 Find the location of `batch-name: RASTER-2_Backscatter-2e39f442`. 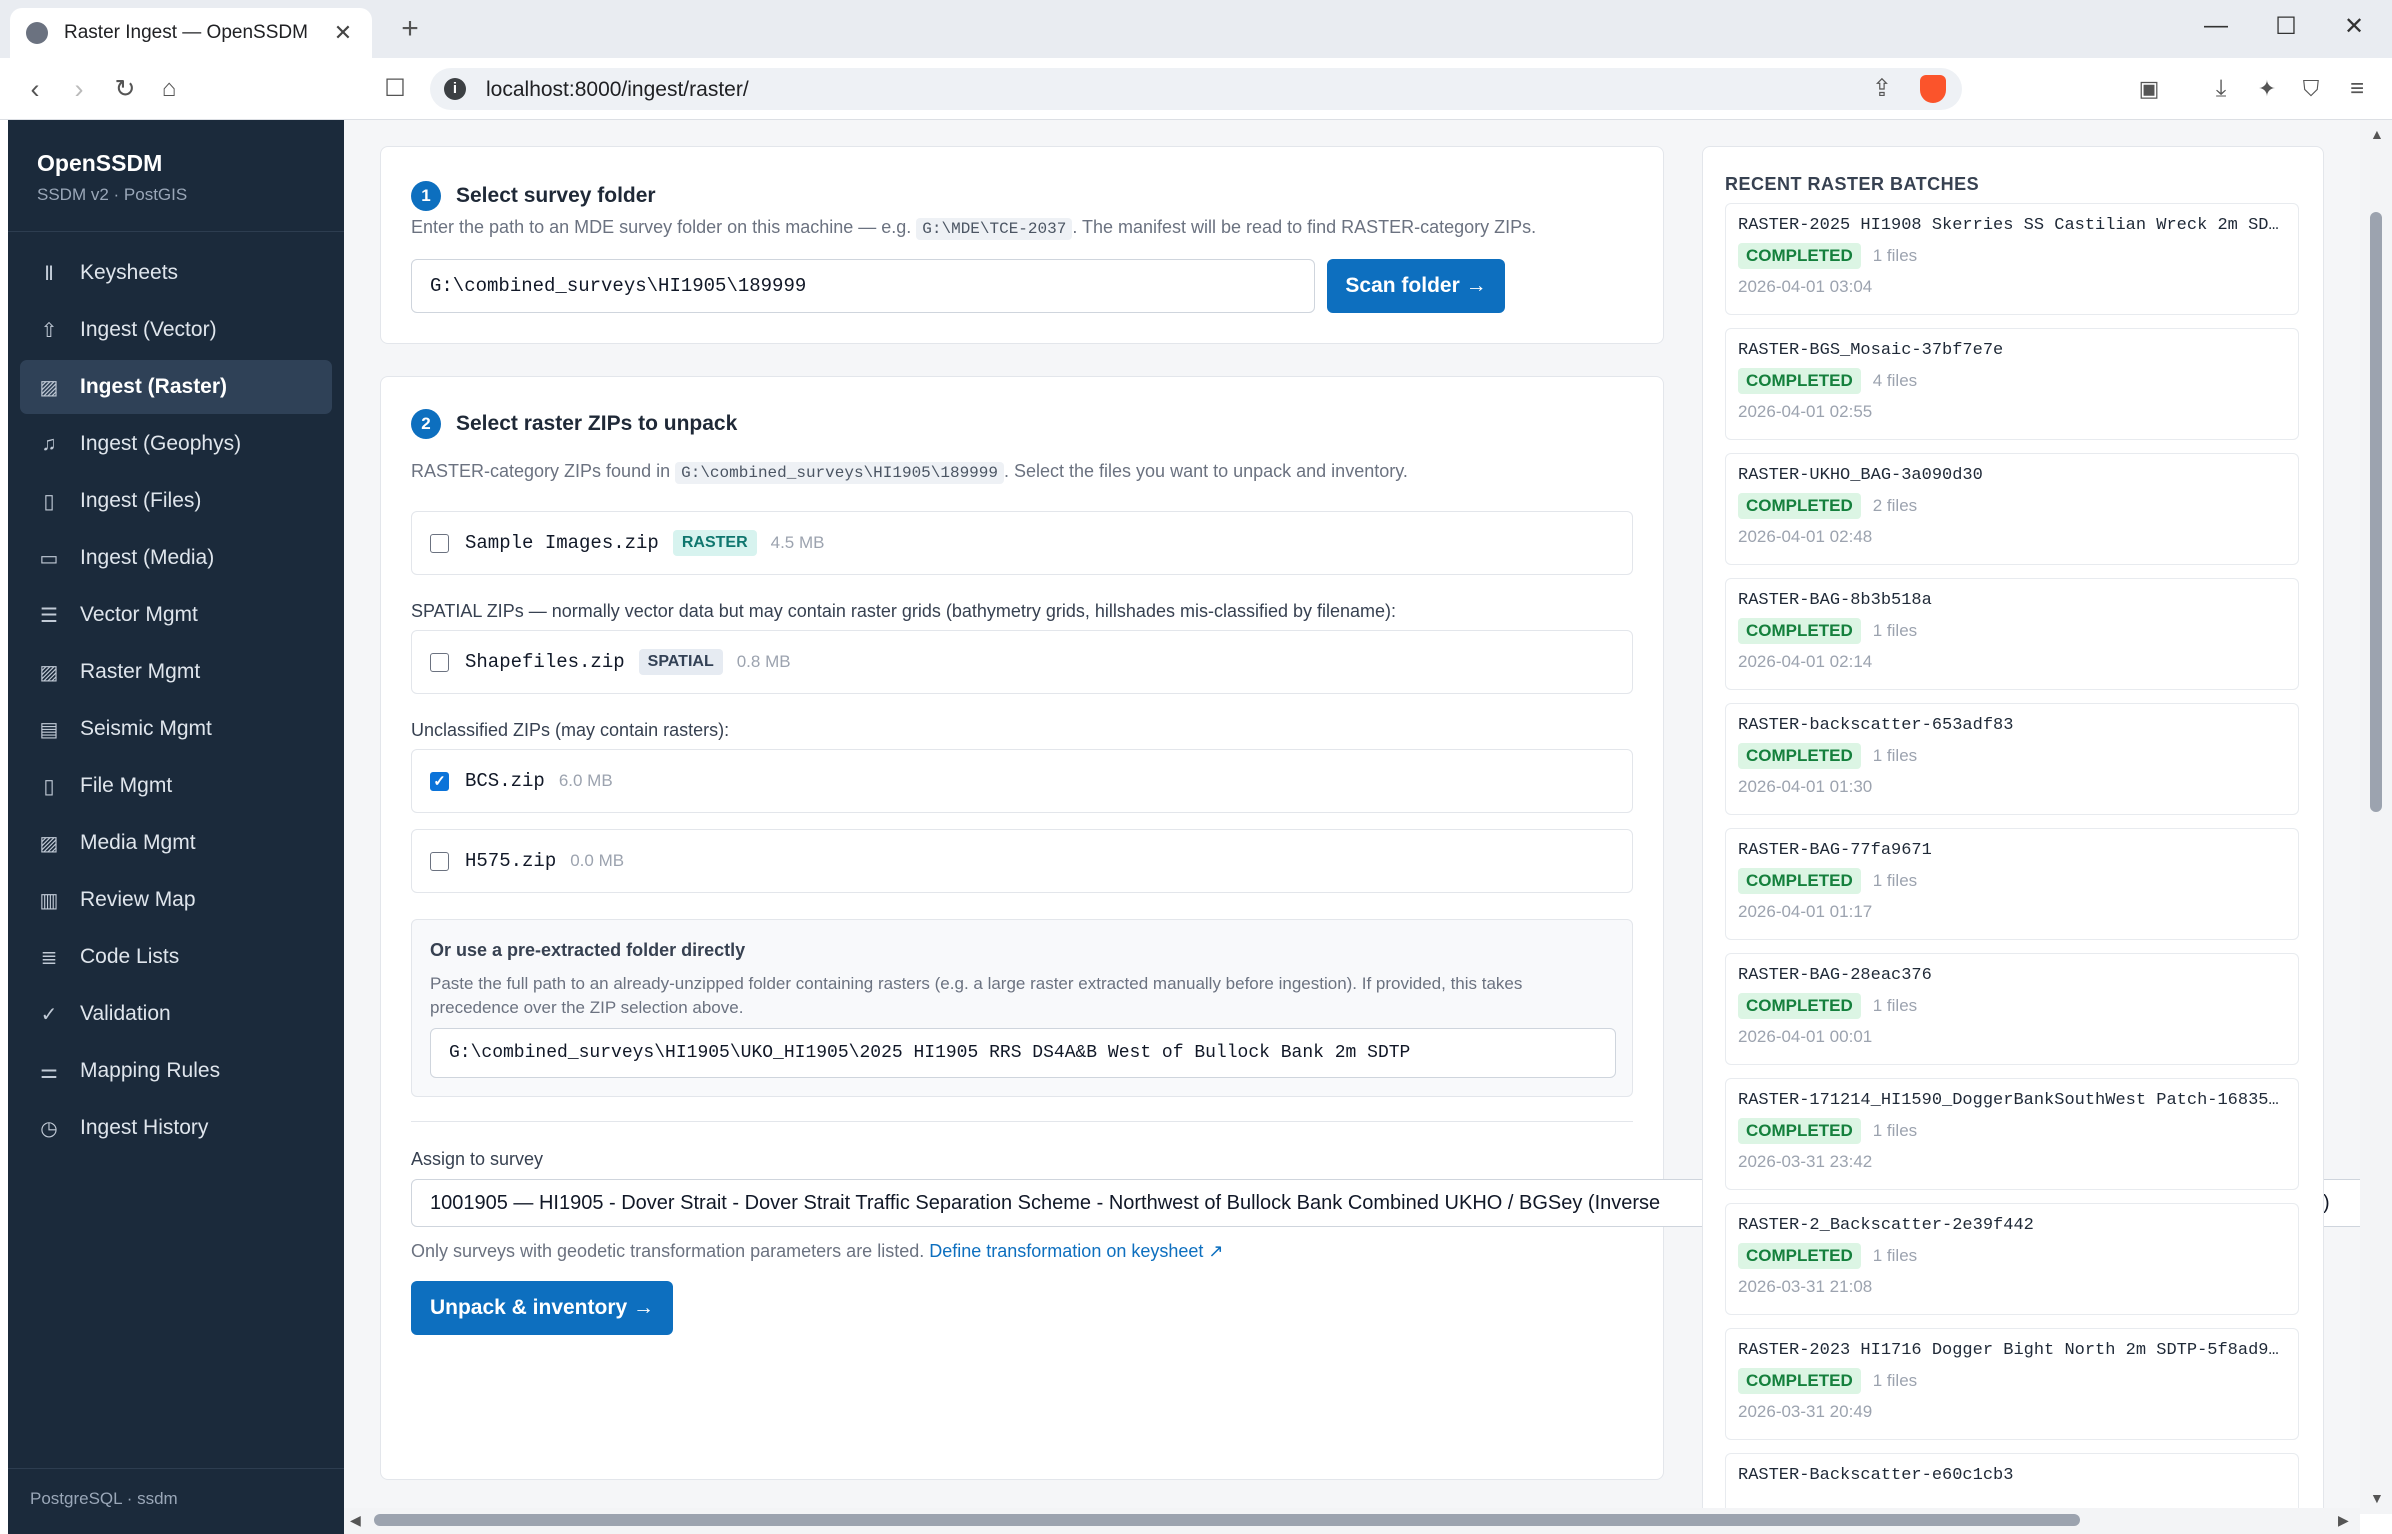

batch-name: RASTER-2_Backscatter-2e39f442 is located at coordinates (2012, 1225).